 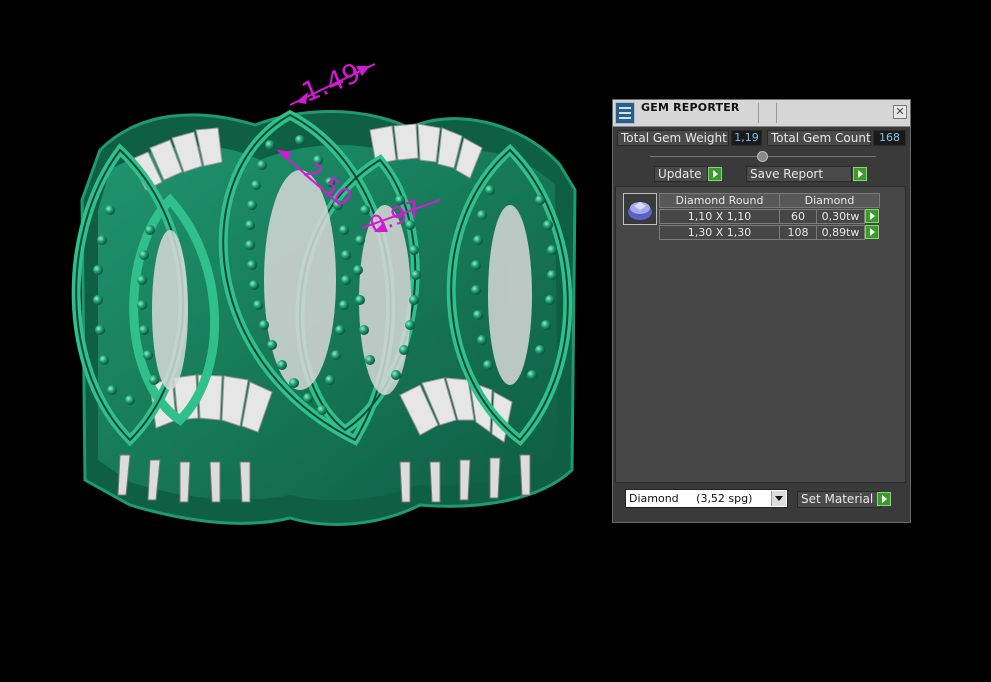 What do you see at coordinates (640, 209) in the screenshot?
I see `gem-thumbnail` at bounding box center [640, 209].